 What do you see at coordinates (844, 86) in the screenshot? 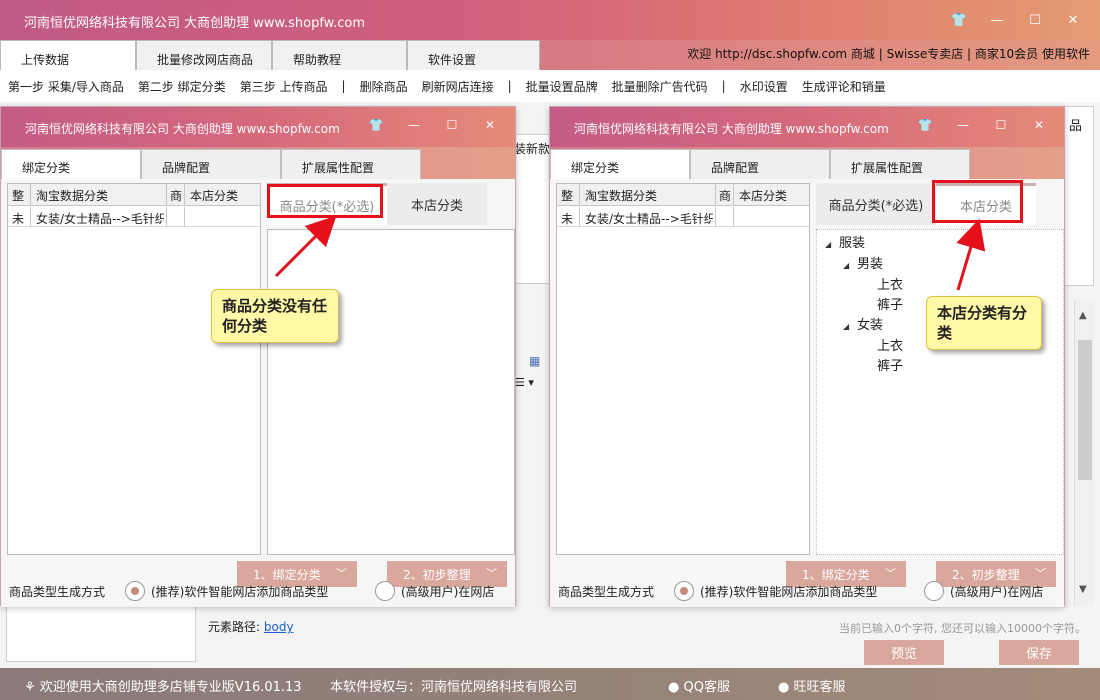
I see `reviews-link: 生成评论和销量` at bounding box center [844, 86].